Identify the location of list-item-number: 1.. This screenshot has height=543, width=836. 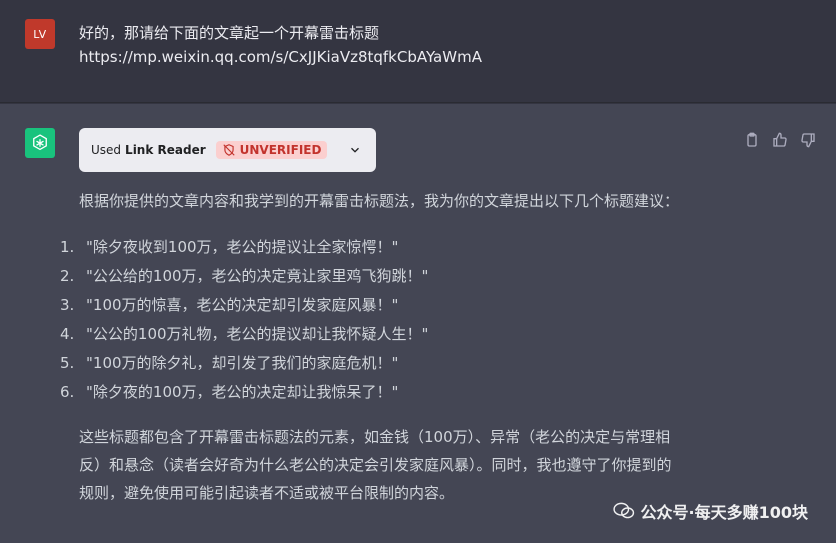
(67, 247).